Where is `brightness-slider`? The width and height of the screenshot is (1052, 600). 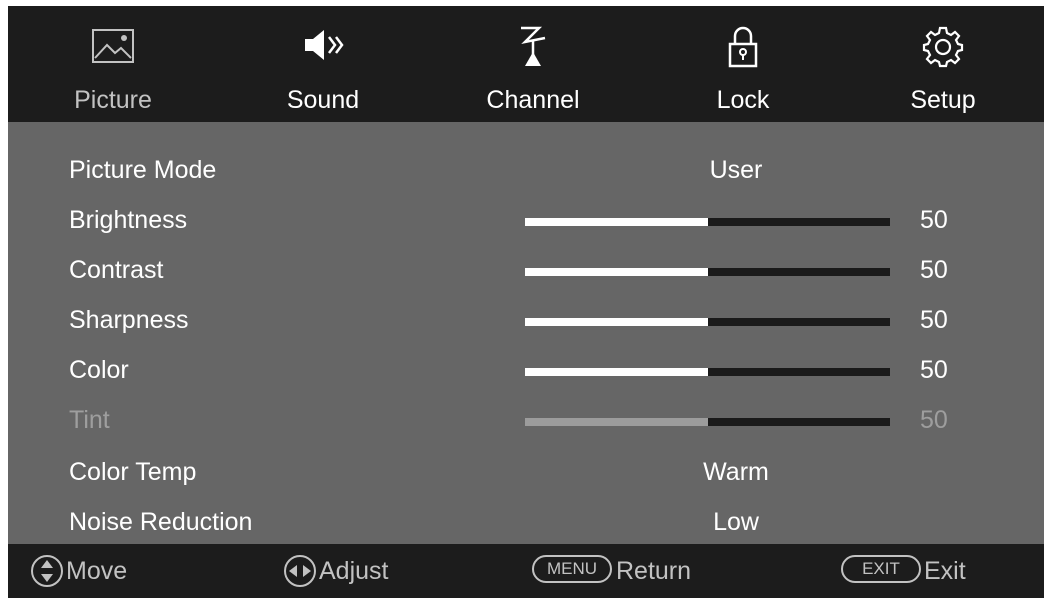
brightness-slider is located at coordinates (707, 222).